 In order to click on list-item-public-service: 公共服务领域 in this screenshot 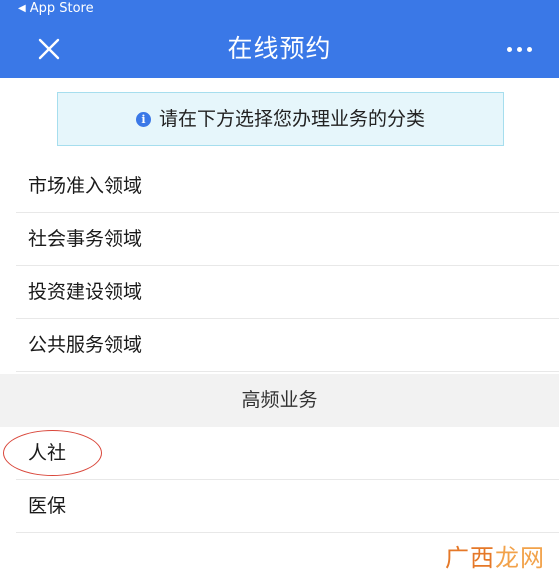, I will do `click(279, 345)`.